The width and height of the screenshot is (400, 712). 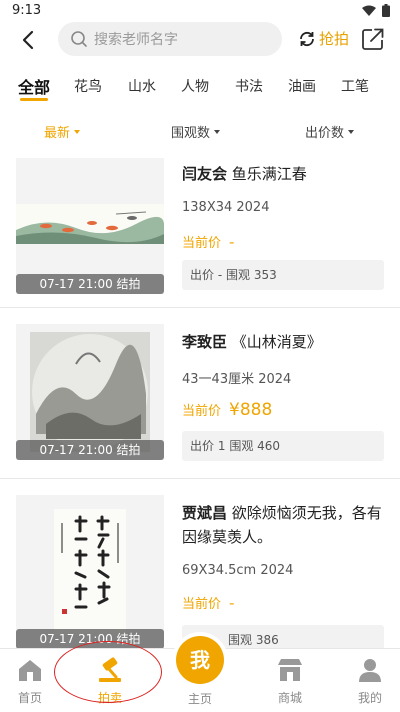 I want to click on bid-views-box: 出价 1 围观 460, so click(x=283, y=446).